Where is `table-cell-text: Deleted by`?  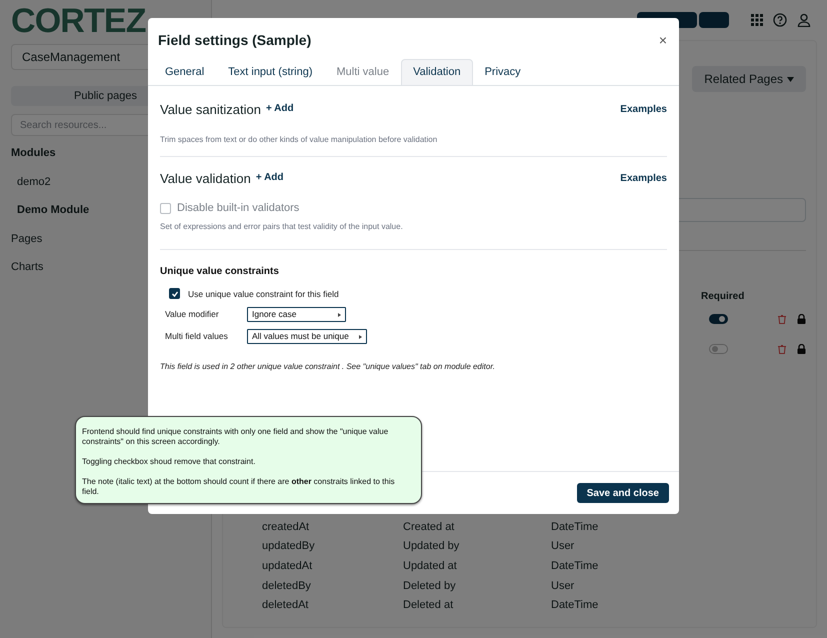 table-cell-text: Deleted by is located at coordinates (430, 586).